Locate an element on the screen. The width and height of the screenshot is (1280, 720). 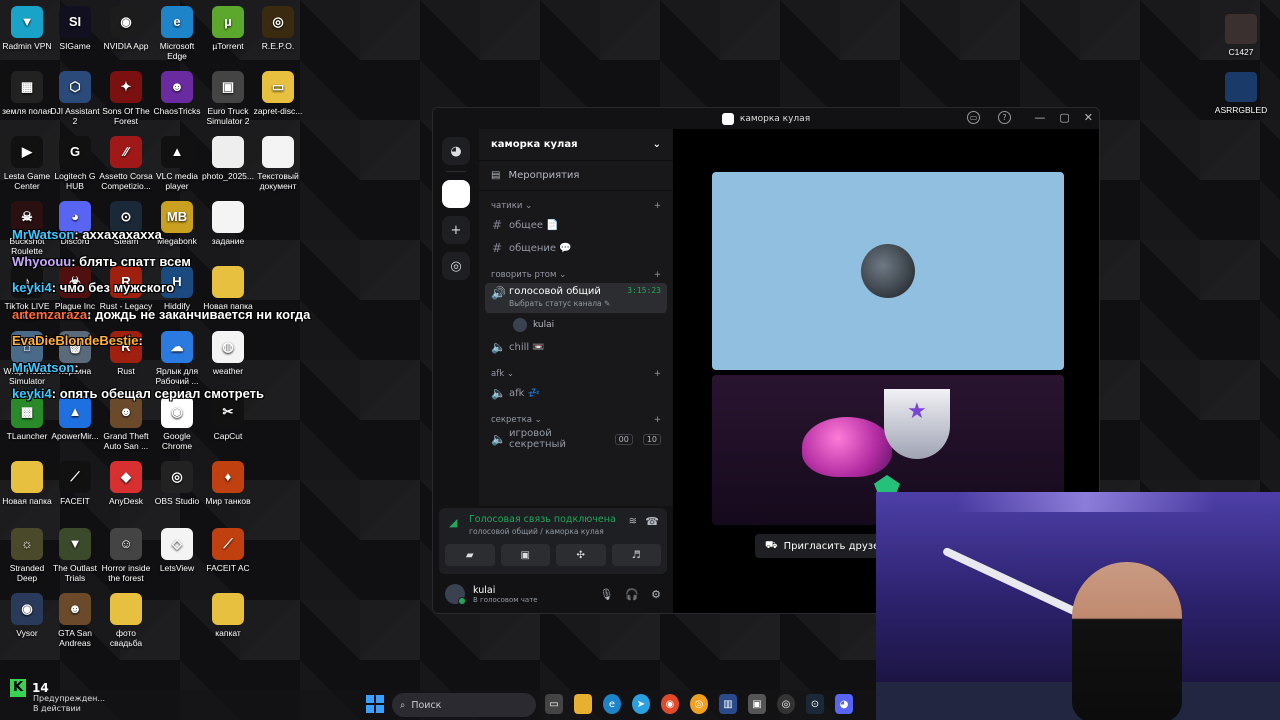
taskbar-search: ⌕ Поиск is located at coordinates (464, 705).